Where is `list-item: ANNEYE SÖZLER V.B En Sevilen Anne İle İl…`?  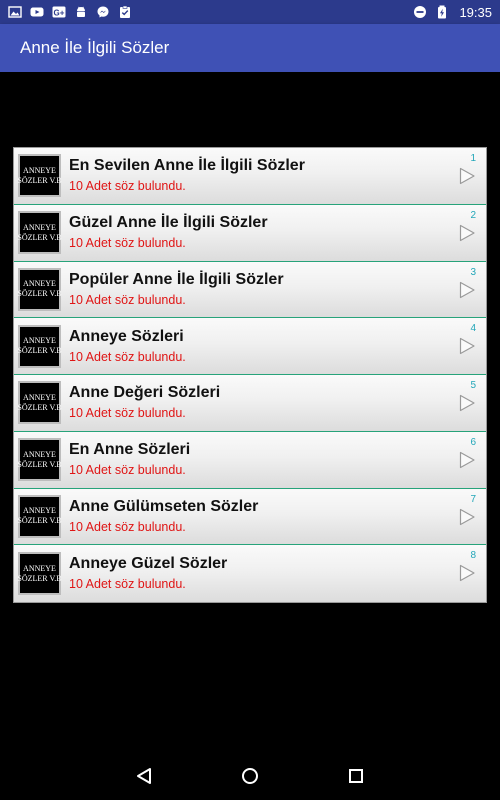 list-item: ANNEYE SÖZLER V.B En Sevilen Anne İle İl… is located at coordinates (250, 176).